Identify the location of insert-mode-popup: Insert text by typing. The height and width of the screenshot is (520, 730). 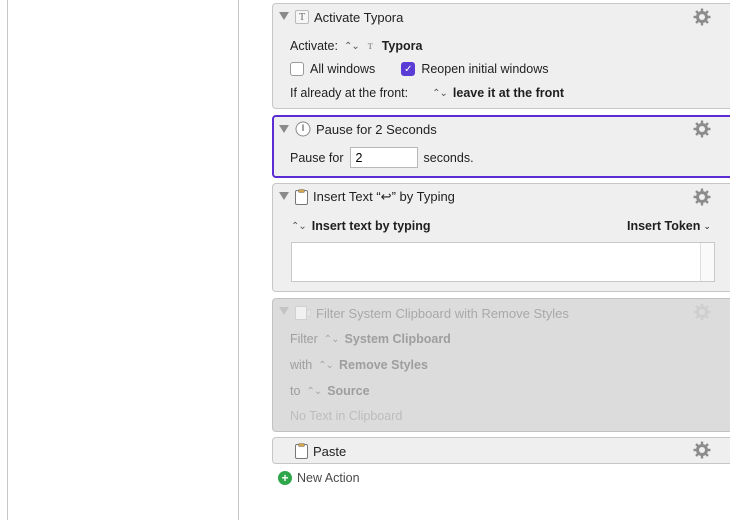
(371, 226).